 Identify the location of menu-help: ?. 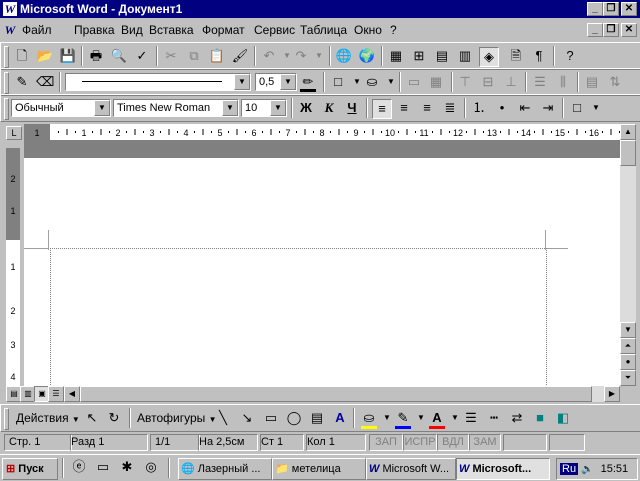
(393, 30).